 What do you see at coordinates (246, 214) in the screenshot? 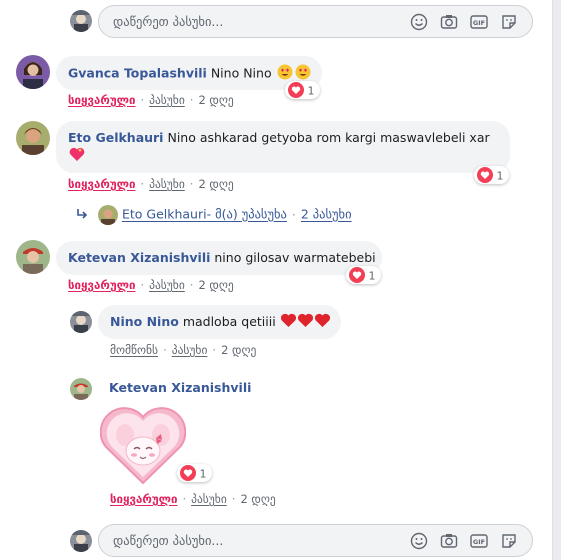
I see `reply-summary-text: - მ(ა) უპასუხა` at bounding box center [246, 214].